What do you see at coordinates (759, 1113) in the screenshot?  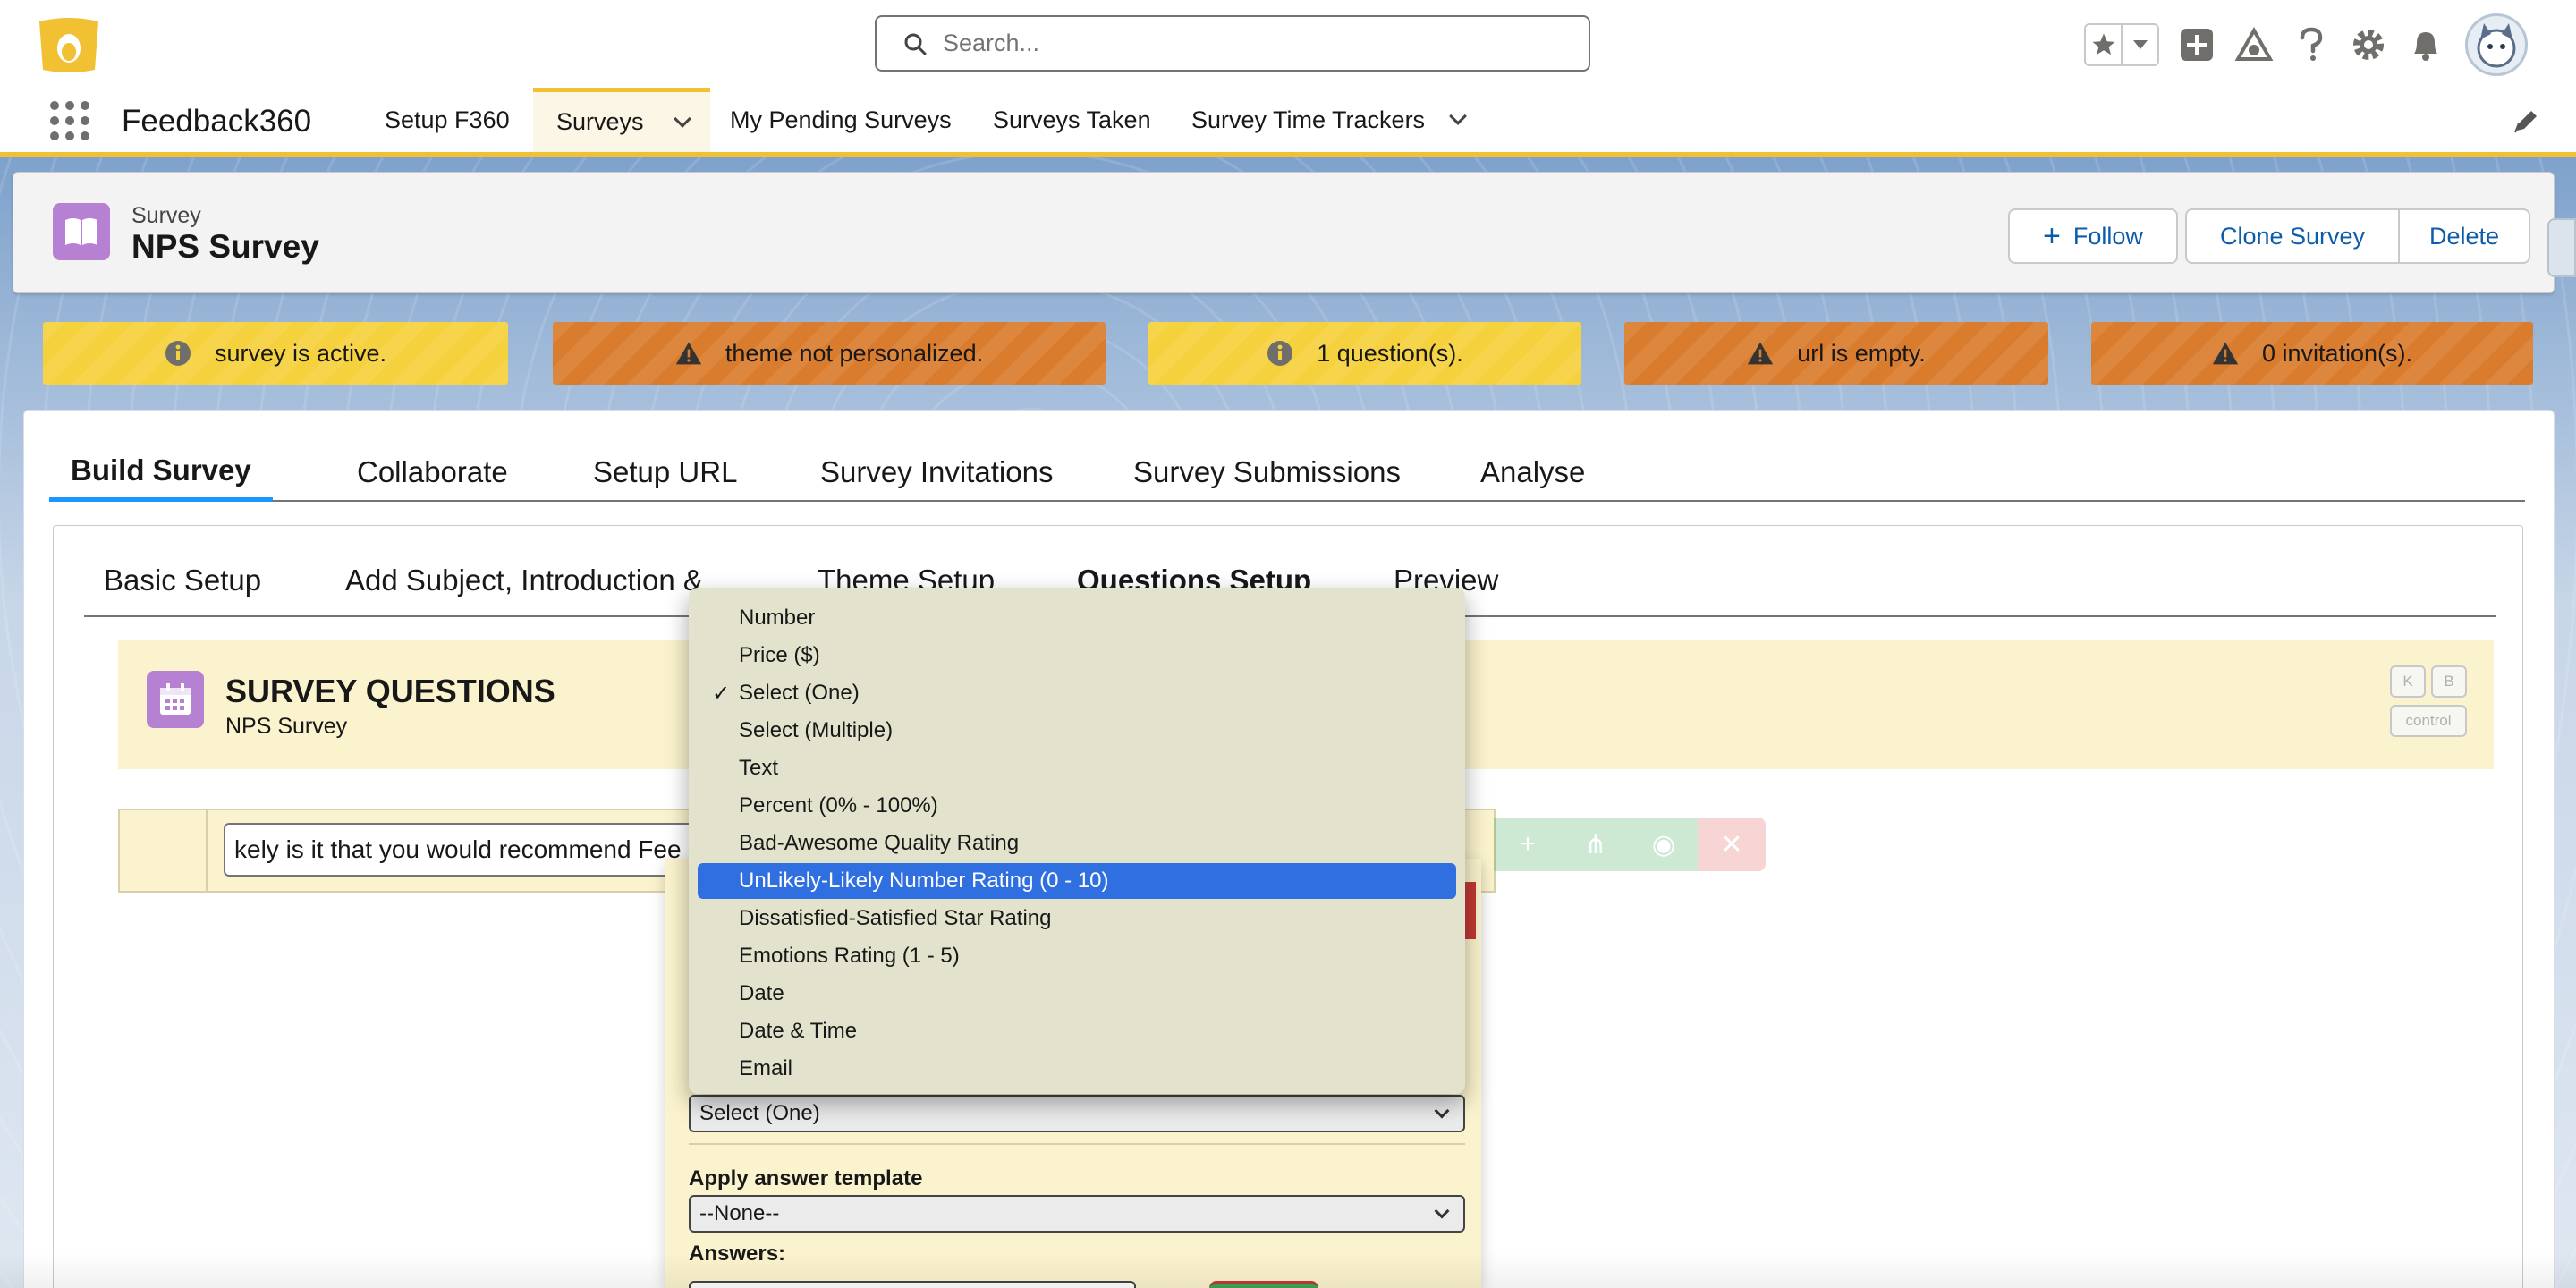 I see `question-type-value: Select (One)` at bounding box center [759, 1113].